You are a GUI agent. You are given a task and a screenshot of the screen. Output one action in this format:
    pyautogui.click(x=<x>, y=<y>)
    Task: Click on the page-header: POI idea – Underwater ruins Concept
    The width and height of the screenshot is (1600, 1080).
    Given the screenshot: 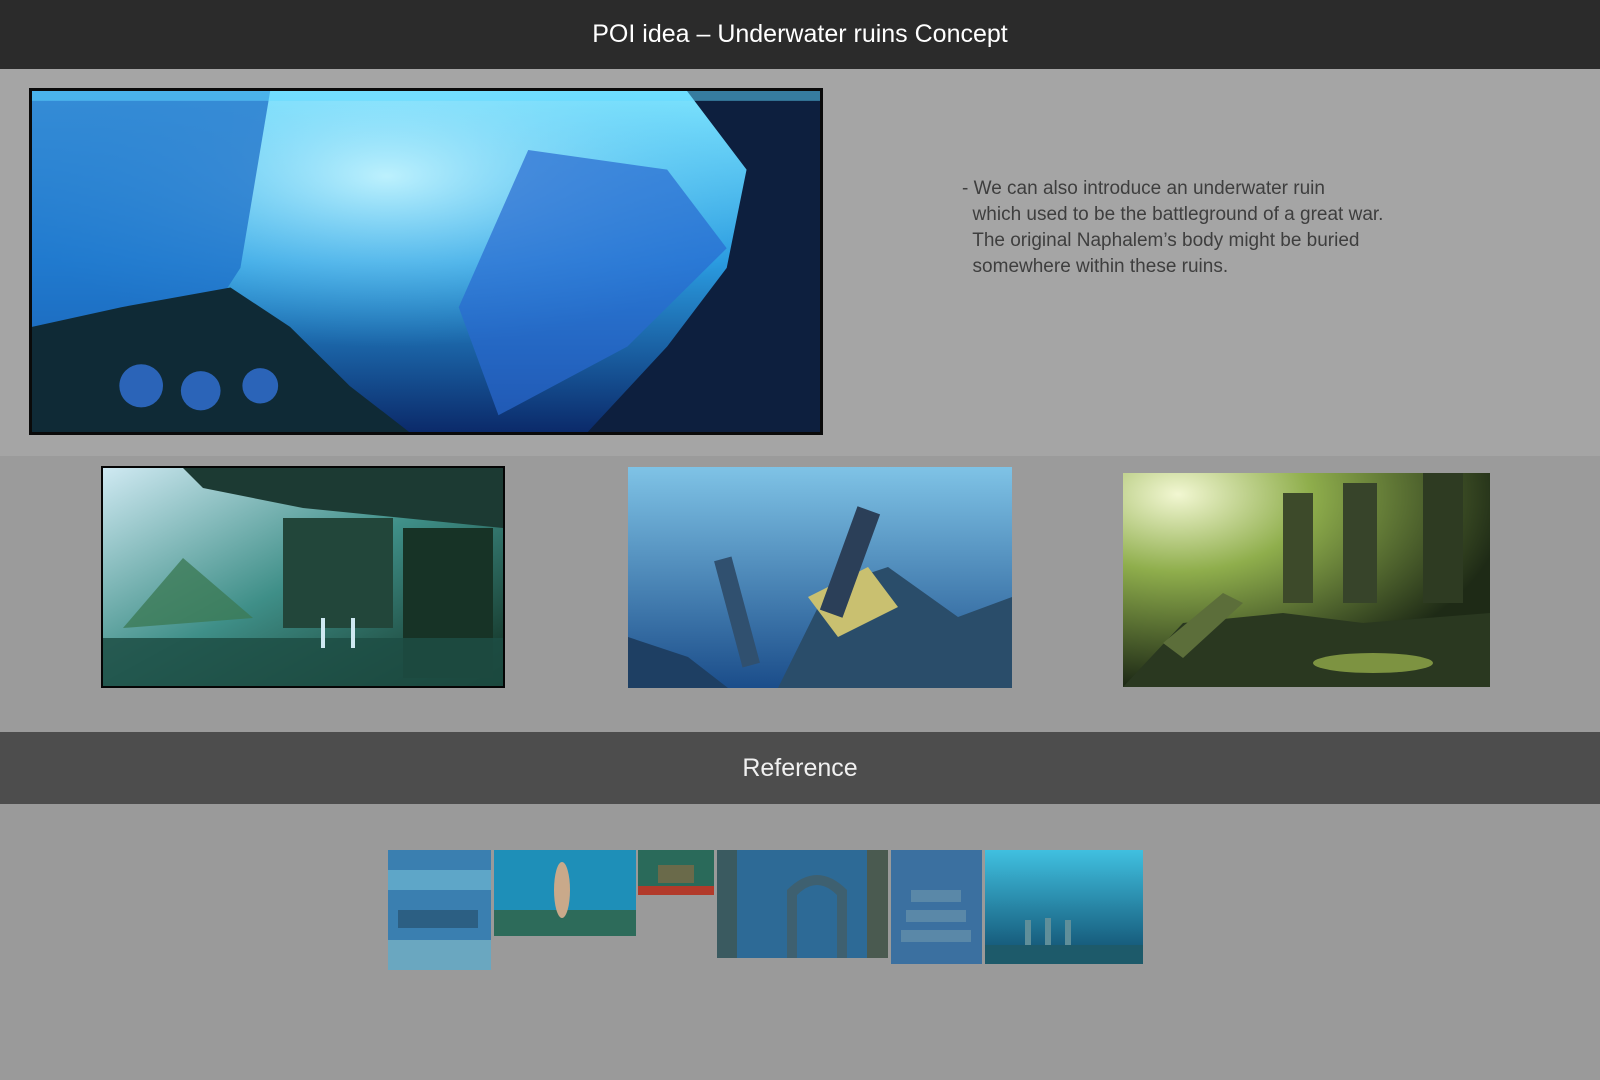 What is the action you would take?
    pyautogui.click(x=800, y=34)
    